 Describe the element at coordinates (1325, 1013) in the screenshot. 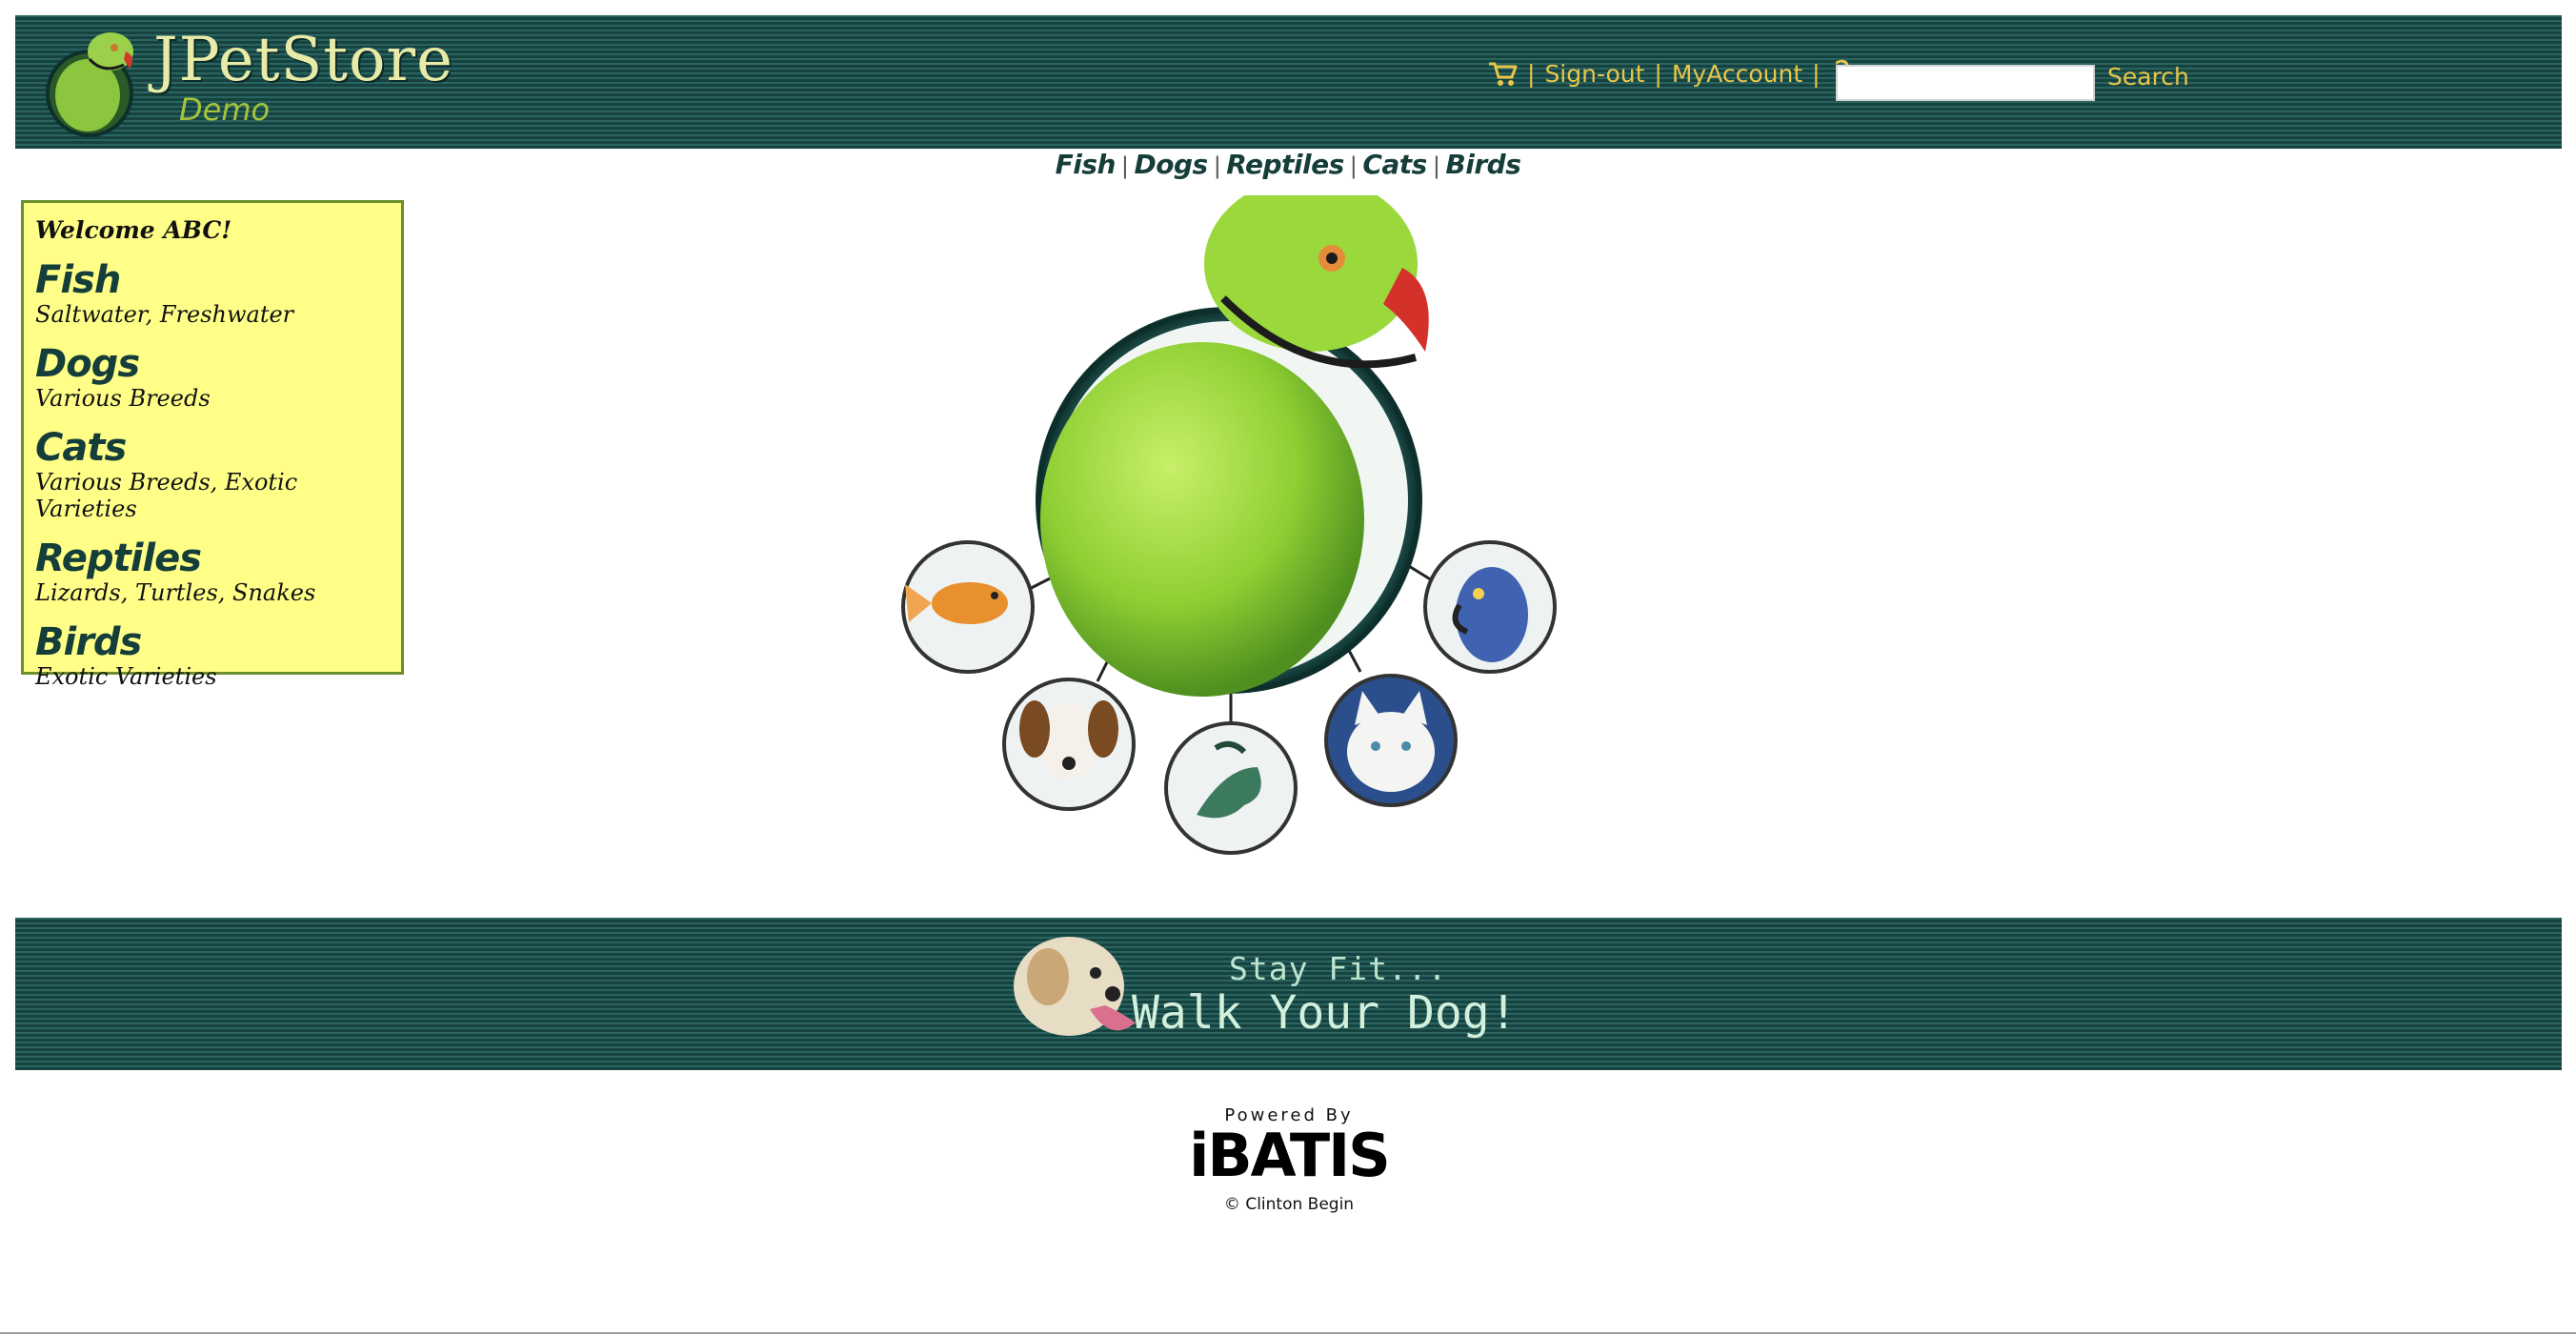

I see `banner-subheadline: Walk Your Dog!` at that location.